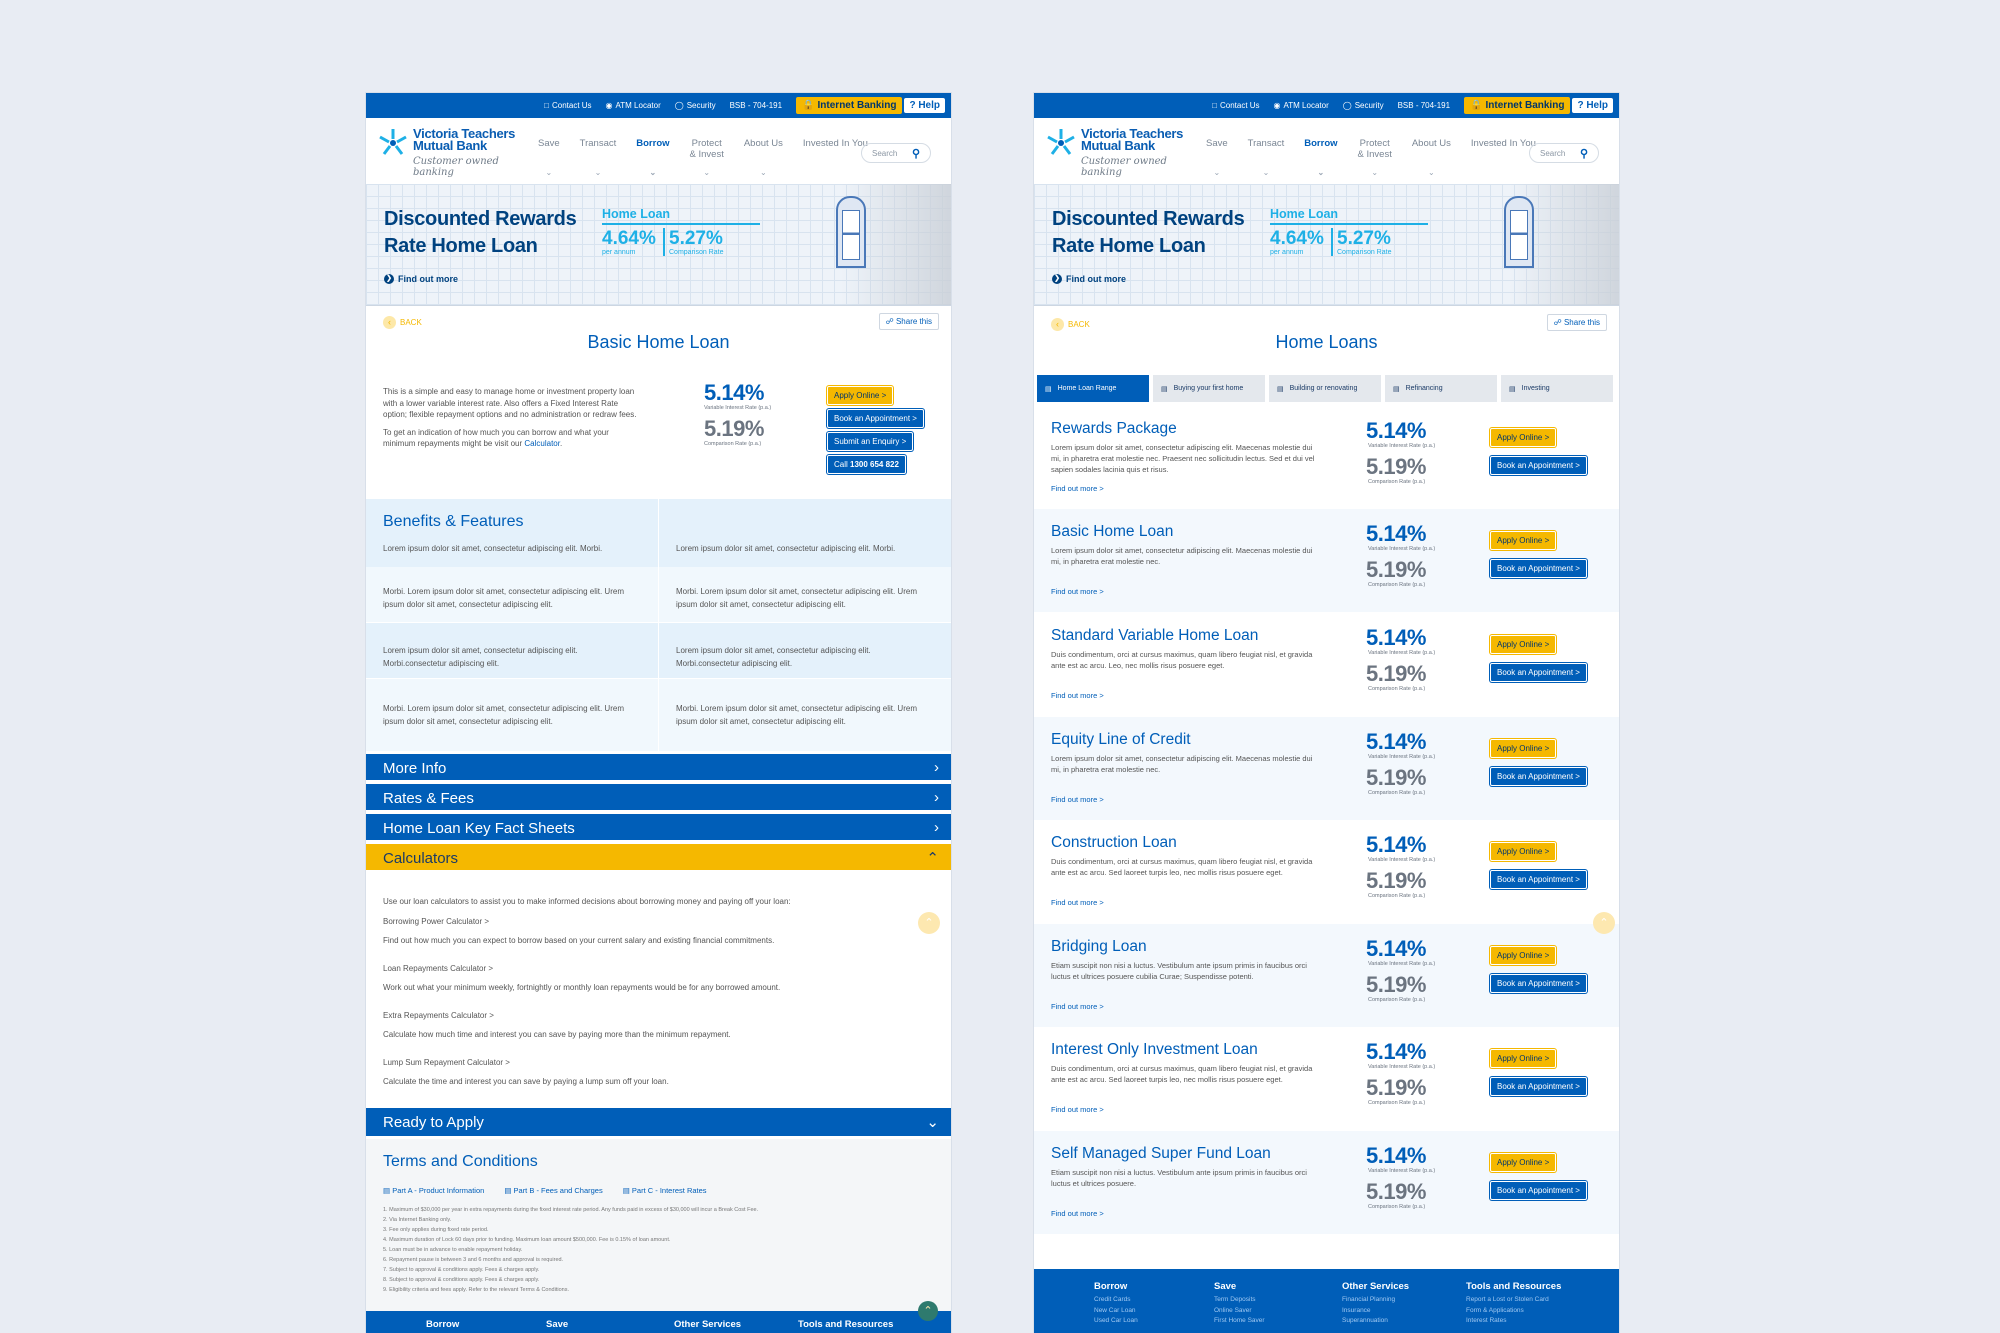  What do you see at coordinates (553, 1190) in the screenshot?
I see `part-b-link: ▤ Part B - Fees and Charges` at bounding box center [553, 1190].